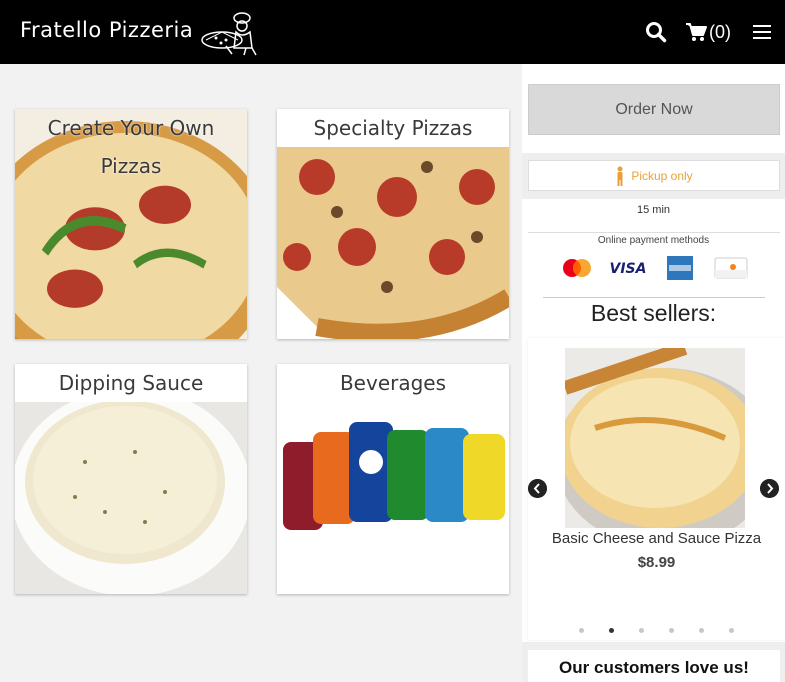  I want to click on payment-methods-label: Online payment methods, so click(653, 240).